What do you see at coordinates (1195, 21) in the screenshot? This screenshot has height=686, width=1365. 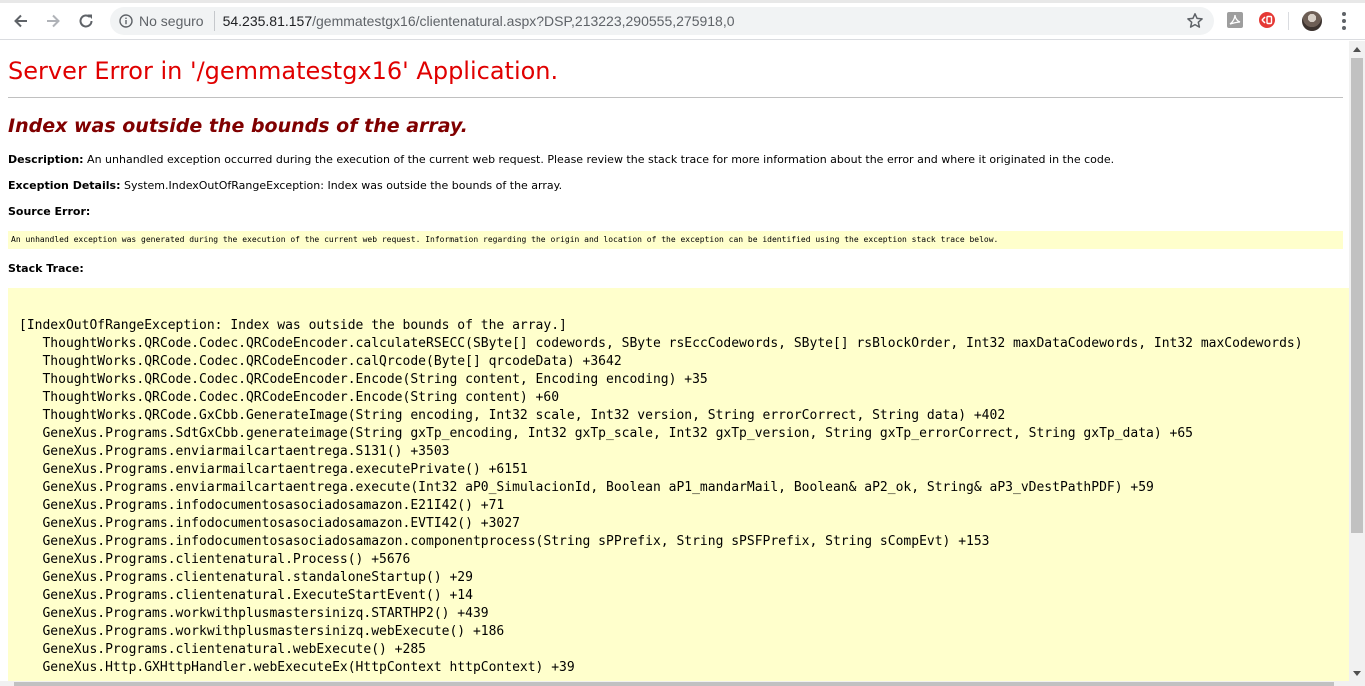 I see `star-icon` at bounding box center [1195, 21].